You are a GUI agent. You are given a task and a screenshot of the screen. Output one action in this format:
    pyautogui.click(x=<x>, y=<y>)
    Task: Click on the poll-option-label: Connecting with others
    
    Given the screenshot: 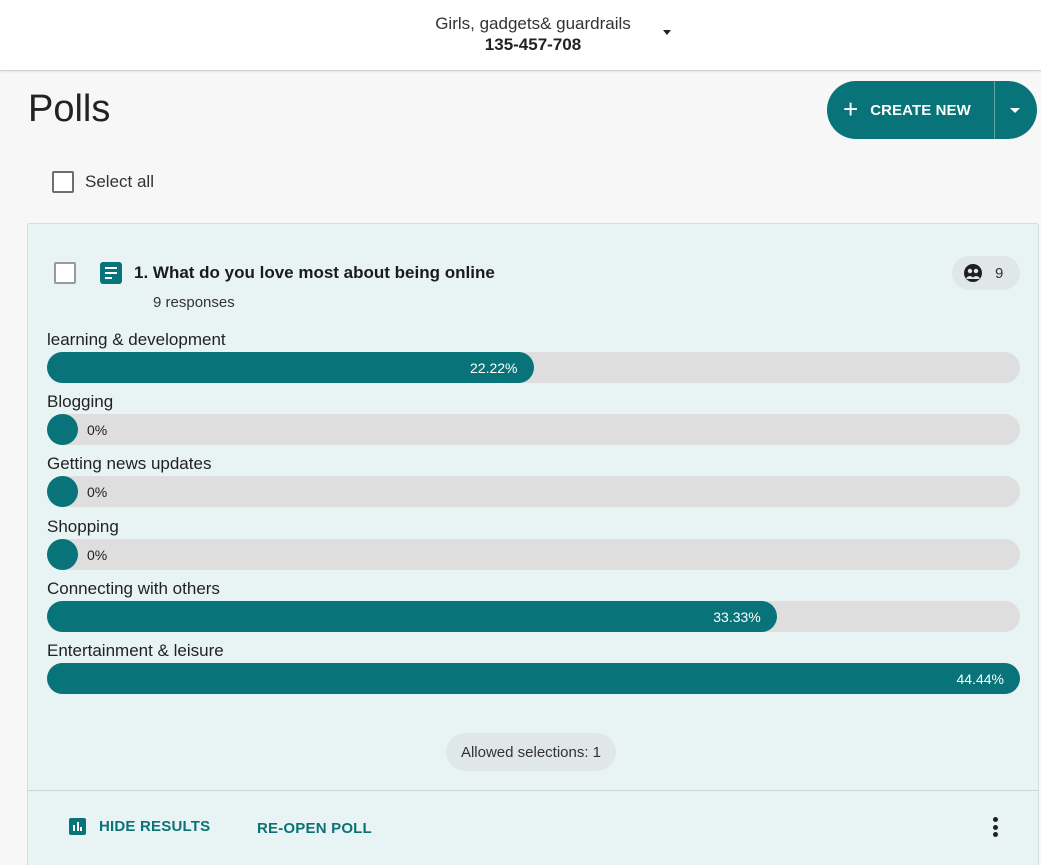 What is the action you would take?
    pyautogui.click(x=133, y=588)
    